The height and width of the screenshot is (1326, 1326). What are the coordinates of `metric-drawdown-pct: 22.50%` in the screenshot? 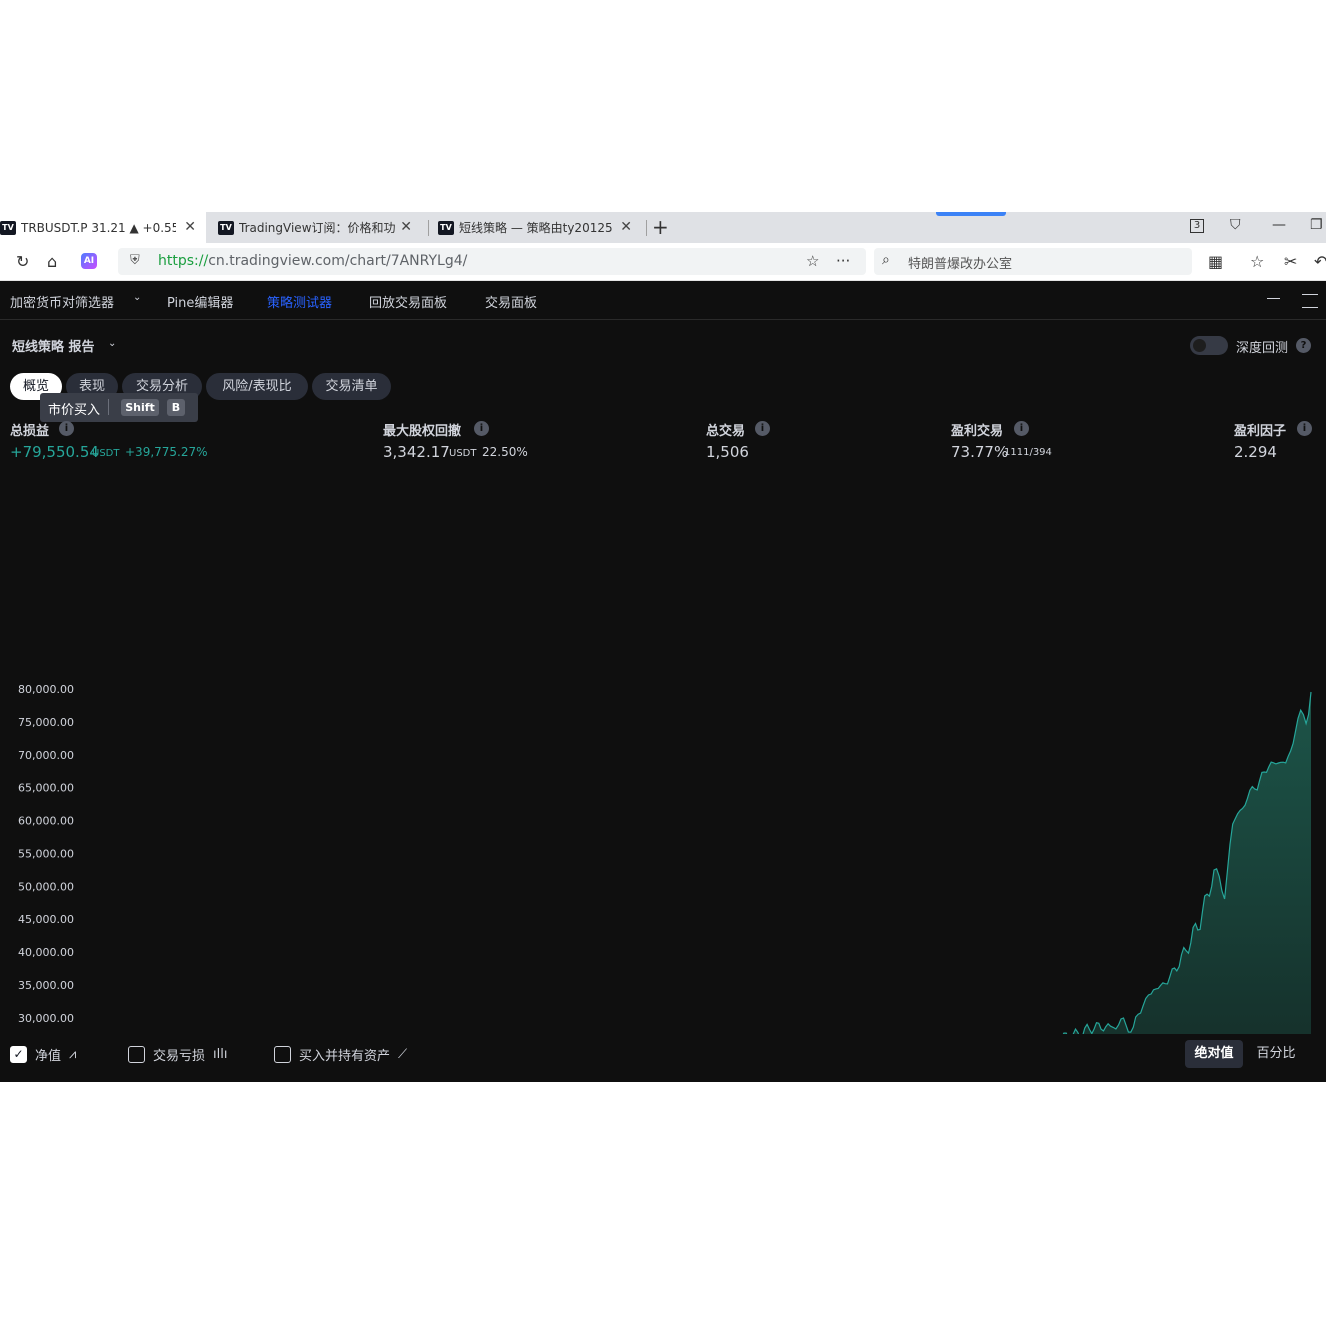 It's located at (505, 452).